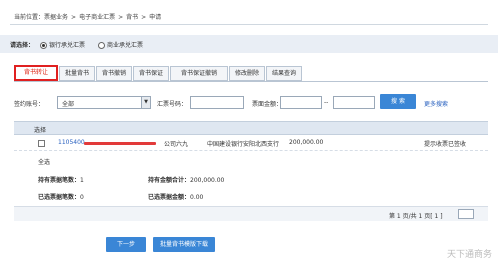 The width and height of the screenshot is (498, 267). Describe the element at coordinates (199, 73) in the screenshot. I see `tab-guarantee-revoke: 背书保证撤销` at that location.